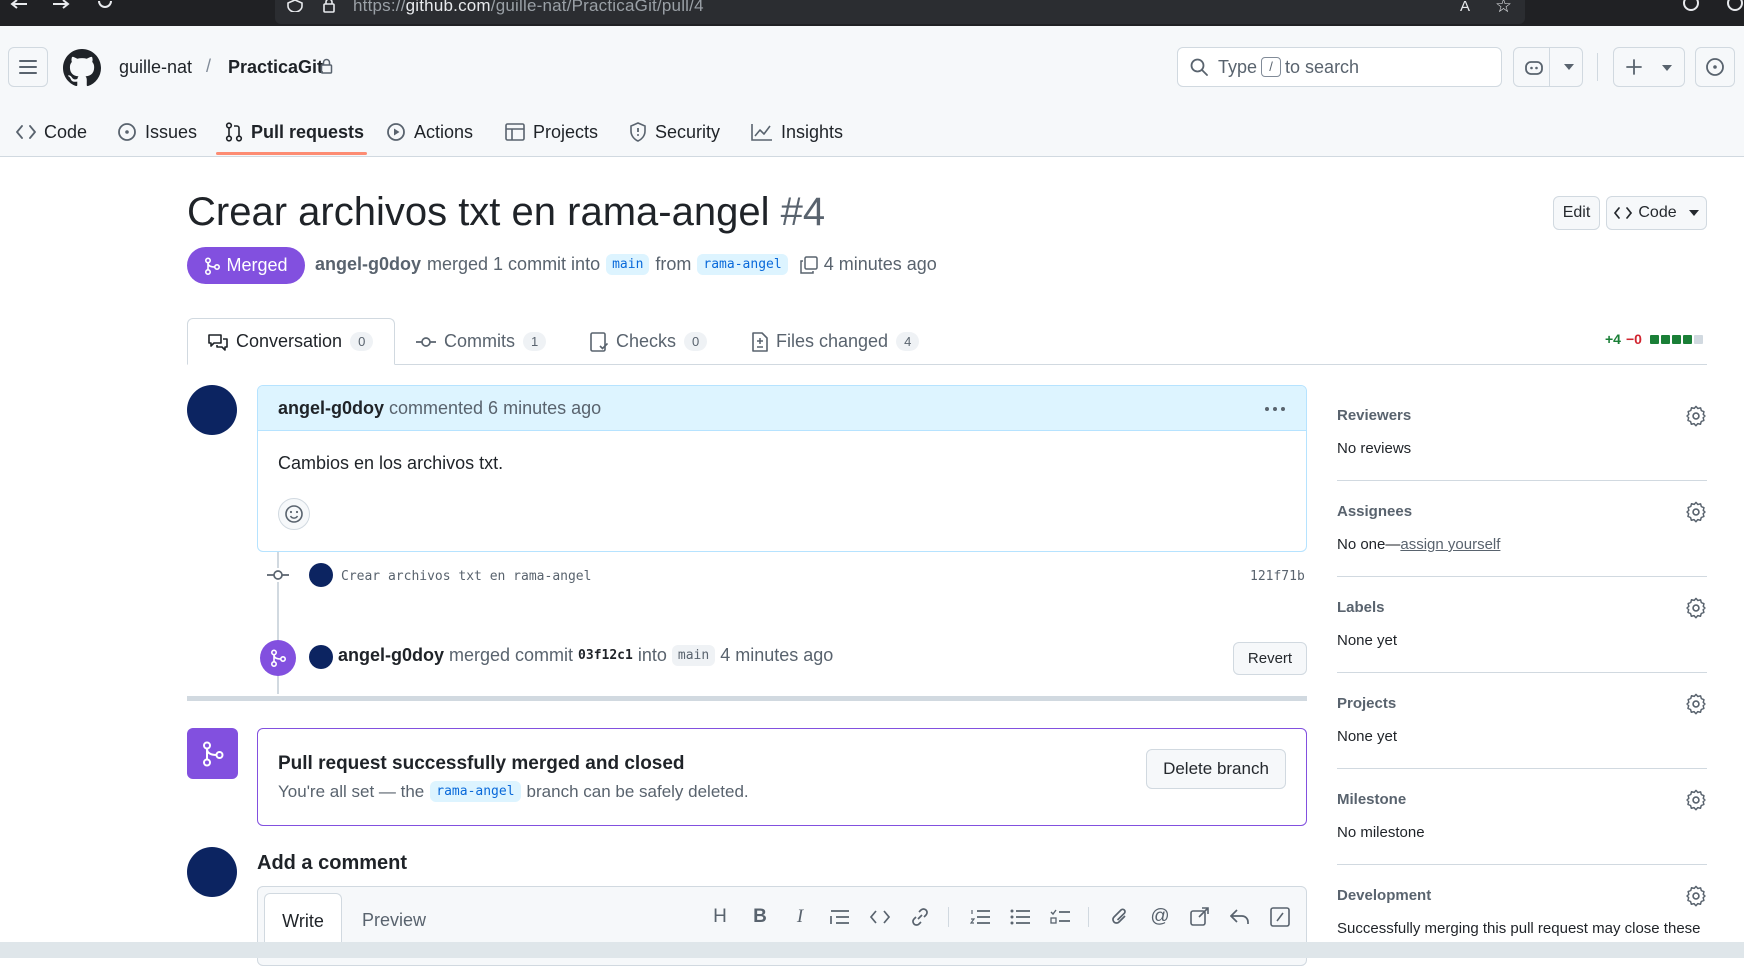 This screenshot has height=966, width=1744. I want to click on tab-commits: Commits 1, so click(481, 341).